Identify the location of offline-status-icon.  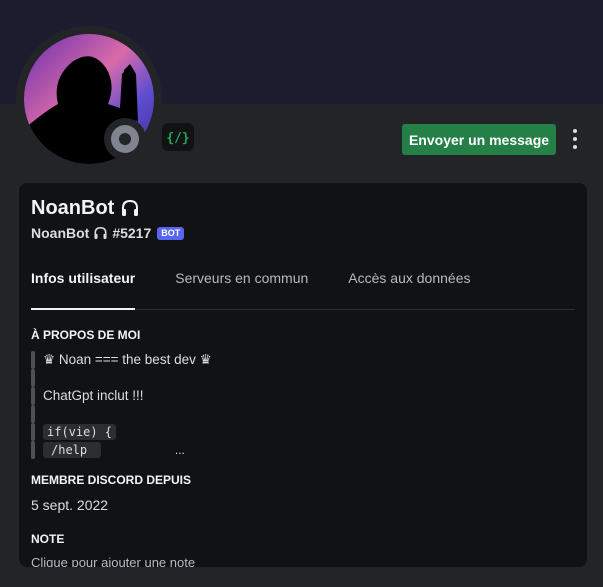
(125, 139).